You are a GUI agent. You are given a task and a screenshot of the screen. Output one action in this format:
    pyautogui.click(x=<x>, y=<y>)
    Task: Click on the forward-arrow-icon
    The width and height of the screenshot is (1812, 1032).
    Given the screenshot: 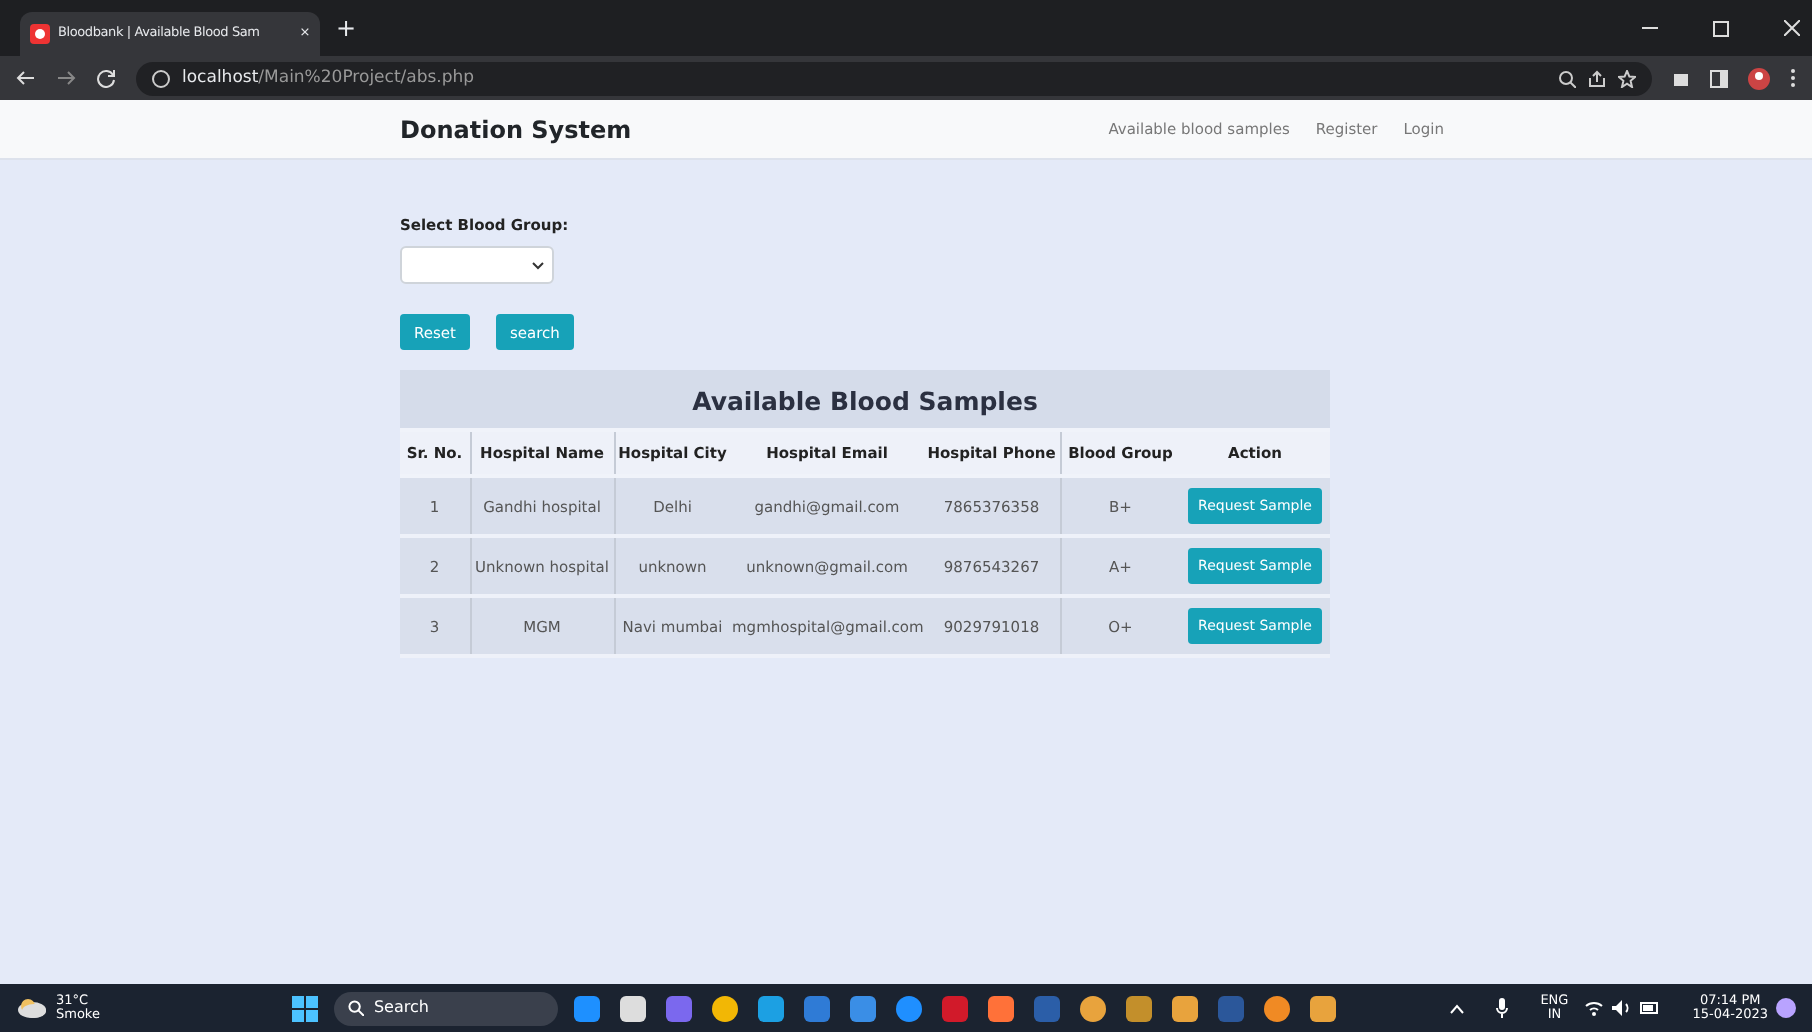 What is the action you would take?
    pyautogui.click(x=66, y=78)
    